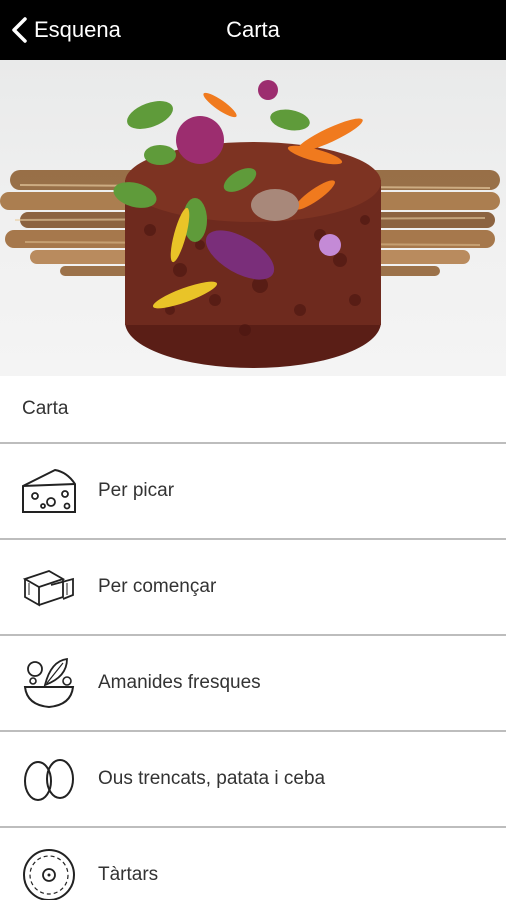  I want to click on back-button-label: Esquena, so click(77, 29).